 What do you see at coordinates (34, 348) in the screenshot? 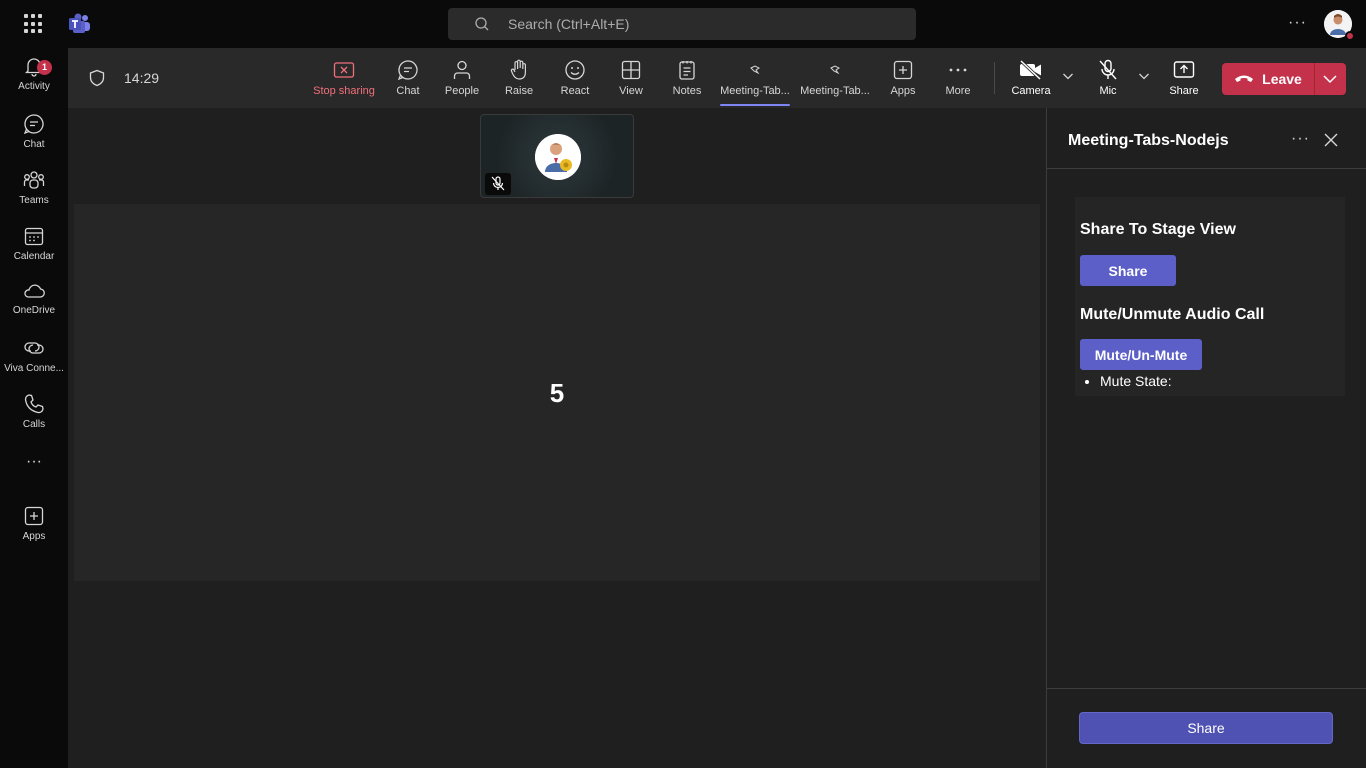
I see `viva-icon` at bounding box center [34, 348].